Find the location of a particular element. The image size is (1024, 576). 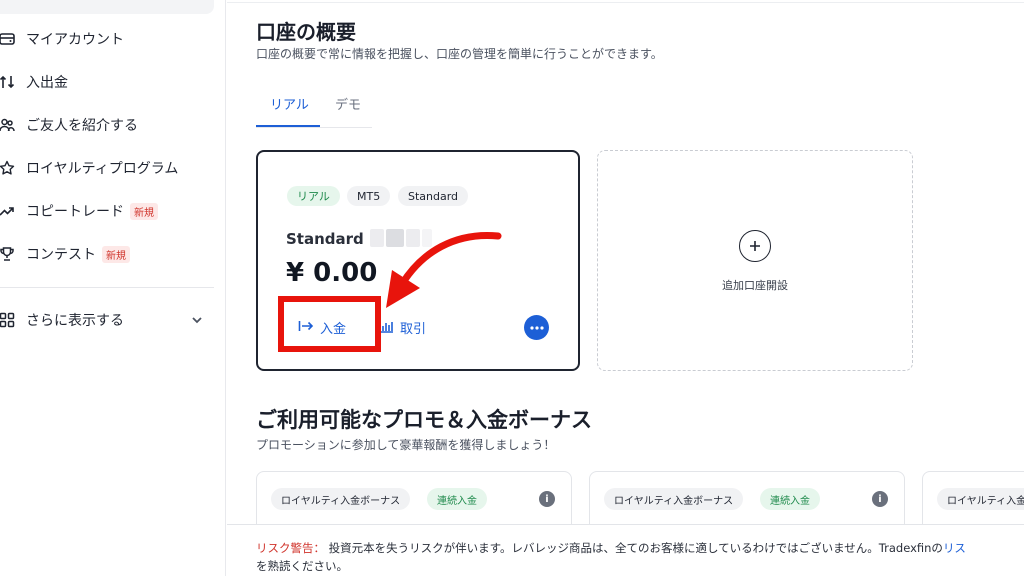

tab-demo: デモ is located at coordinates (348, 103).